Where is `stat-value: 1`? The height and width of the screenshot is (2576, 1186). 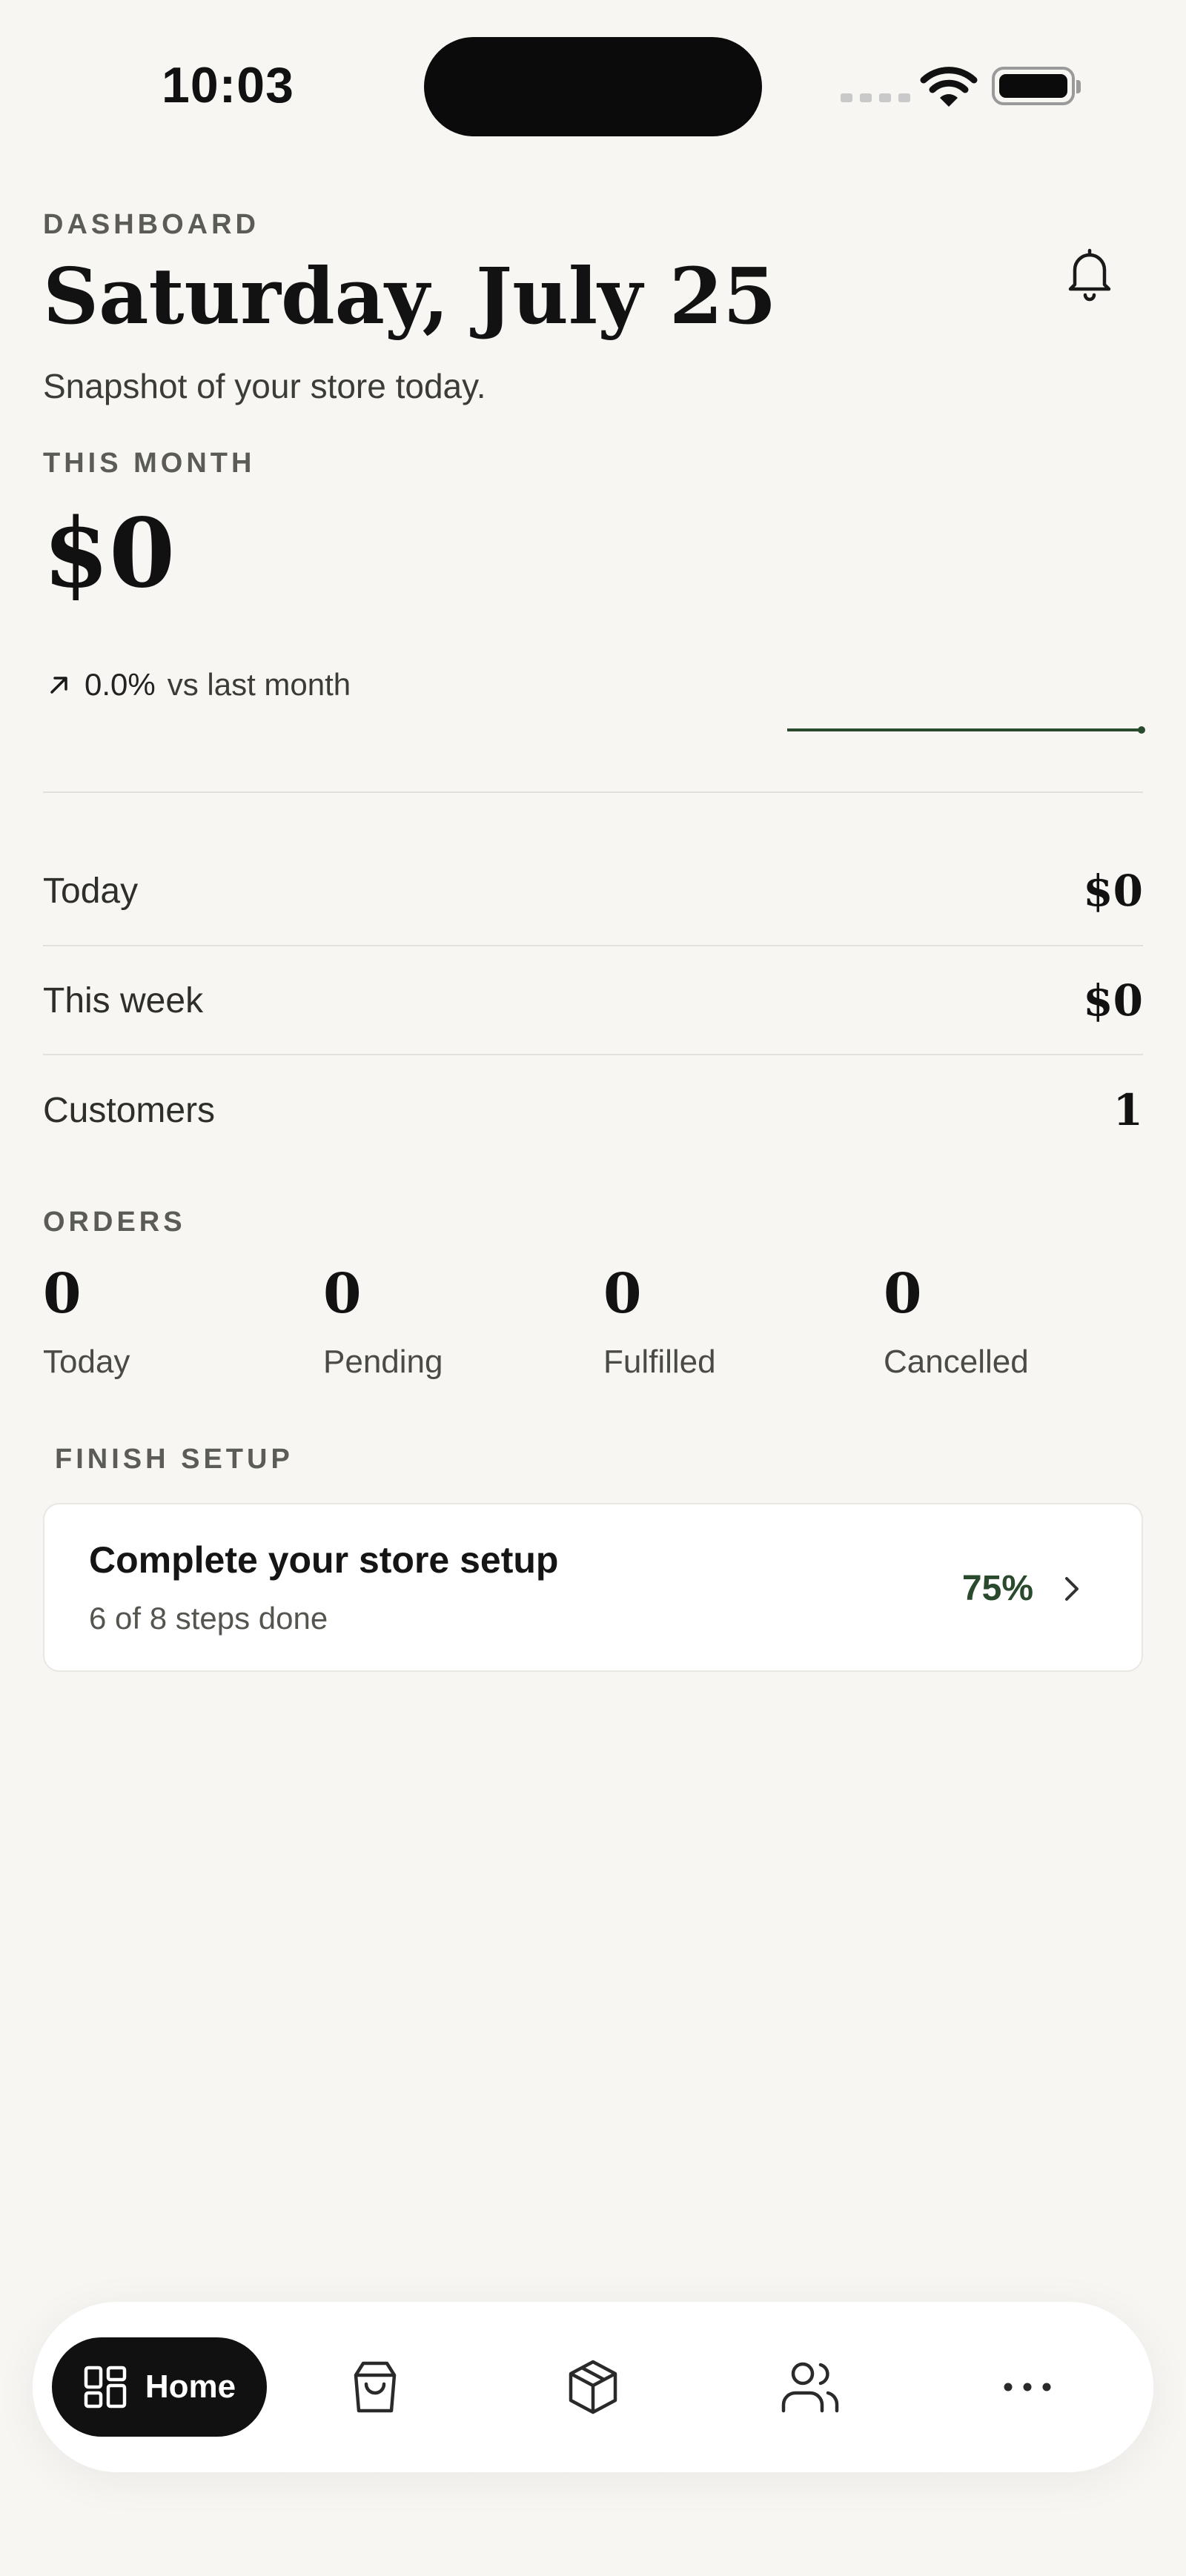
stat-value: 1 is located at coordinates (1128, 1110).